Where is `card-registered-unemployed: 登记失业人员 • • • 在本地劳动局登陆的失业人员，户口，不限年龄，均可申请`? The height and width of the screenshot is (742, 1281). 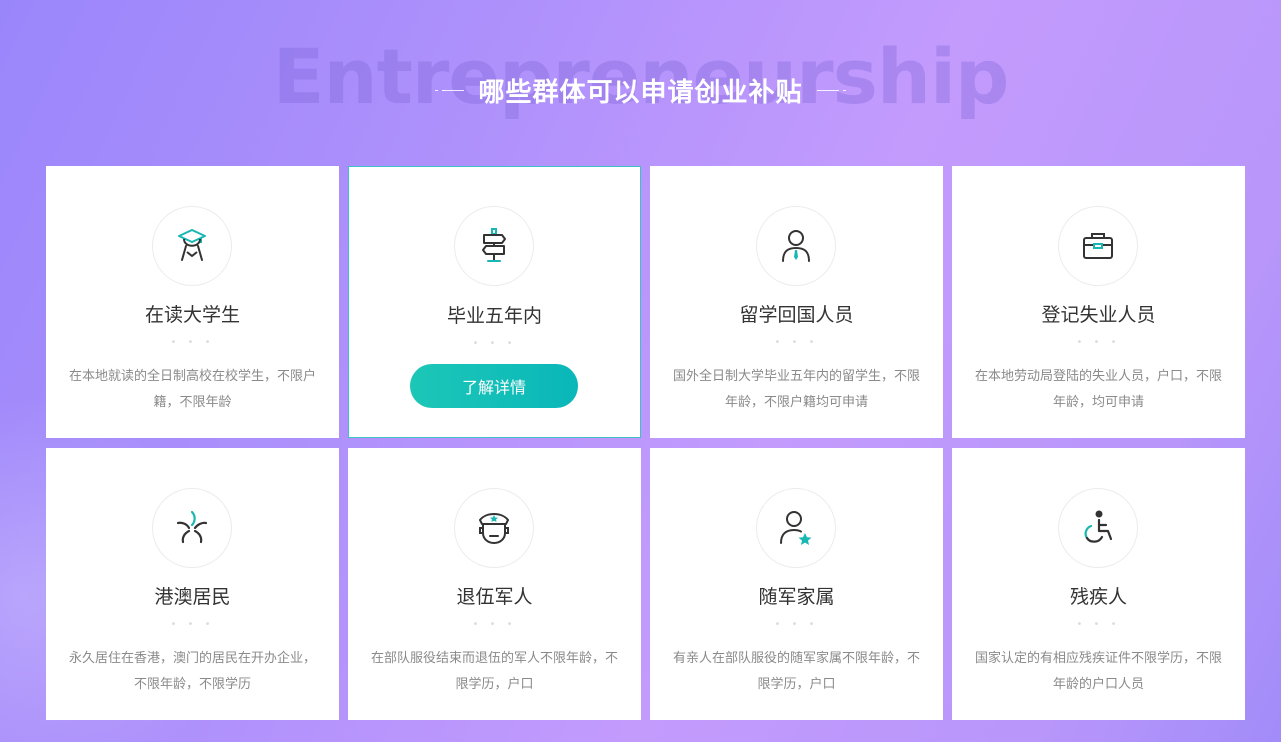 card-registered-unemployed: 登记失业人员 • • • 在本地劳动局登陆的失业人员，户口，不限年龄，均可申请 is located at coordinates (1098, 302).